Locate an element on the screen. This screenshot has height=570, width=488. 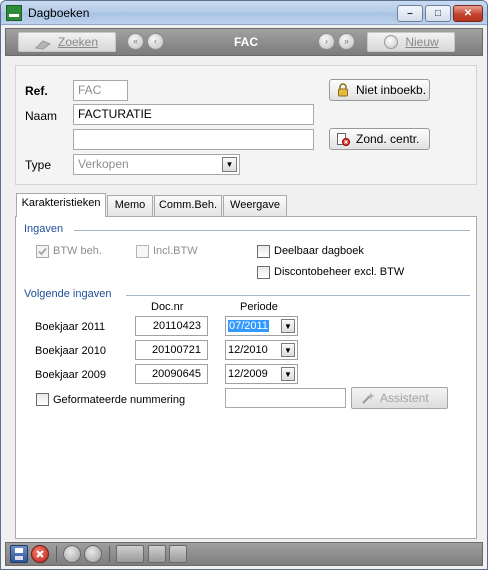
incl-btw-label: Incl.BTW is located at coordinates (175, 251).